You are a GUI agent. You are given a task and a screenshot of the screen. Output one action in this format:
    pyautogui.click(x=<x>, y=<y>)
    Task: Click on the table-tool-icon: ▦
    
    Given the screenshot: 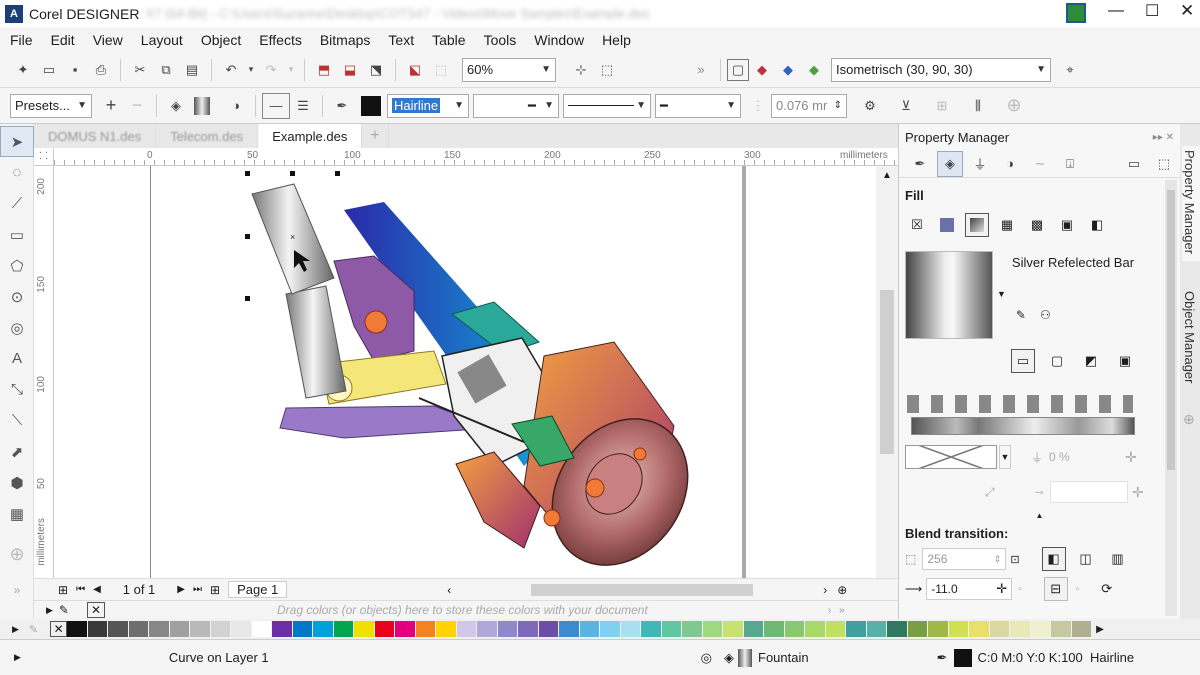 What is the action you would take?
    pyautogui.click(x=17, y=513)
    